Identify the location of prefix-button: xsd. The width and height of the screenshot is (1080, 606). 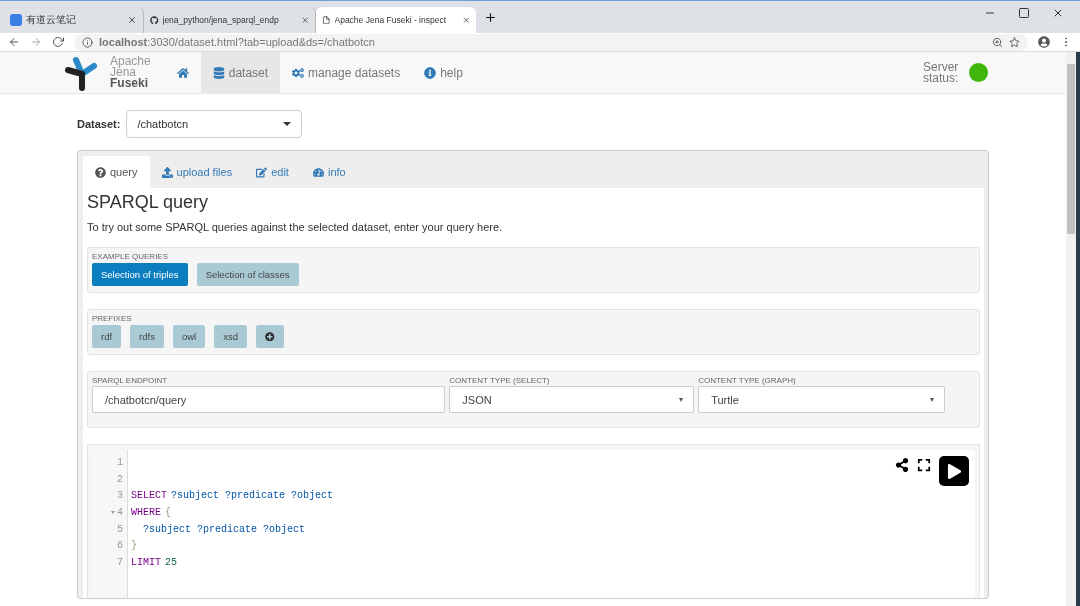
(230, 336).